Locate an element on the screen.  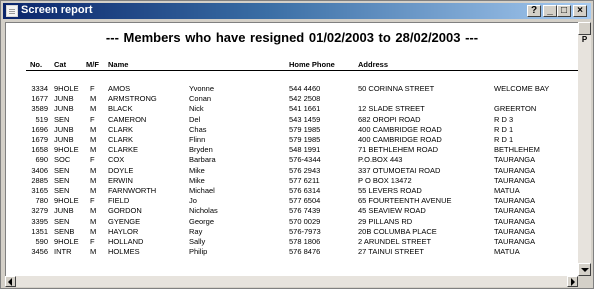
close-button: × is located at coordinates (580, 11).